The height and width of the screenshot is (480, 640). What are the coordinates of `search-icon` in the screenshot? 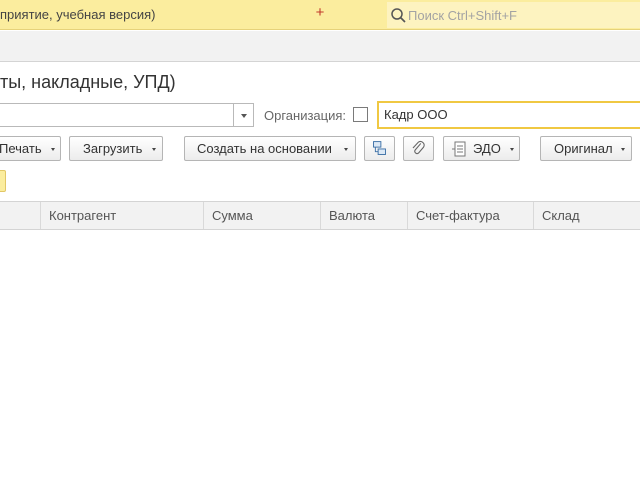 It's located at (398, 15).